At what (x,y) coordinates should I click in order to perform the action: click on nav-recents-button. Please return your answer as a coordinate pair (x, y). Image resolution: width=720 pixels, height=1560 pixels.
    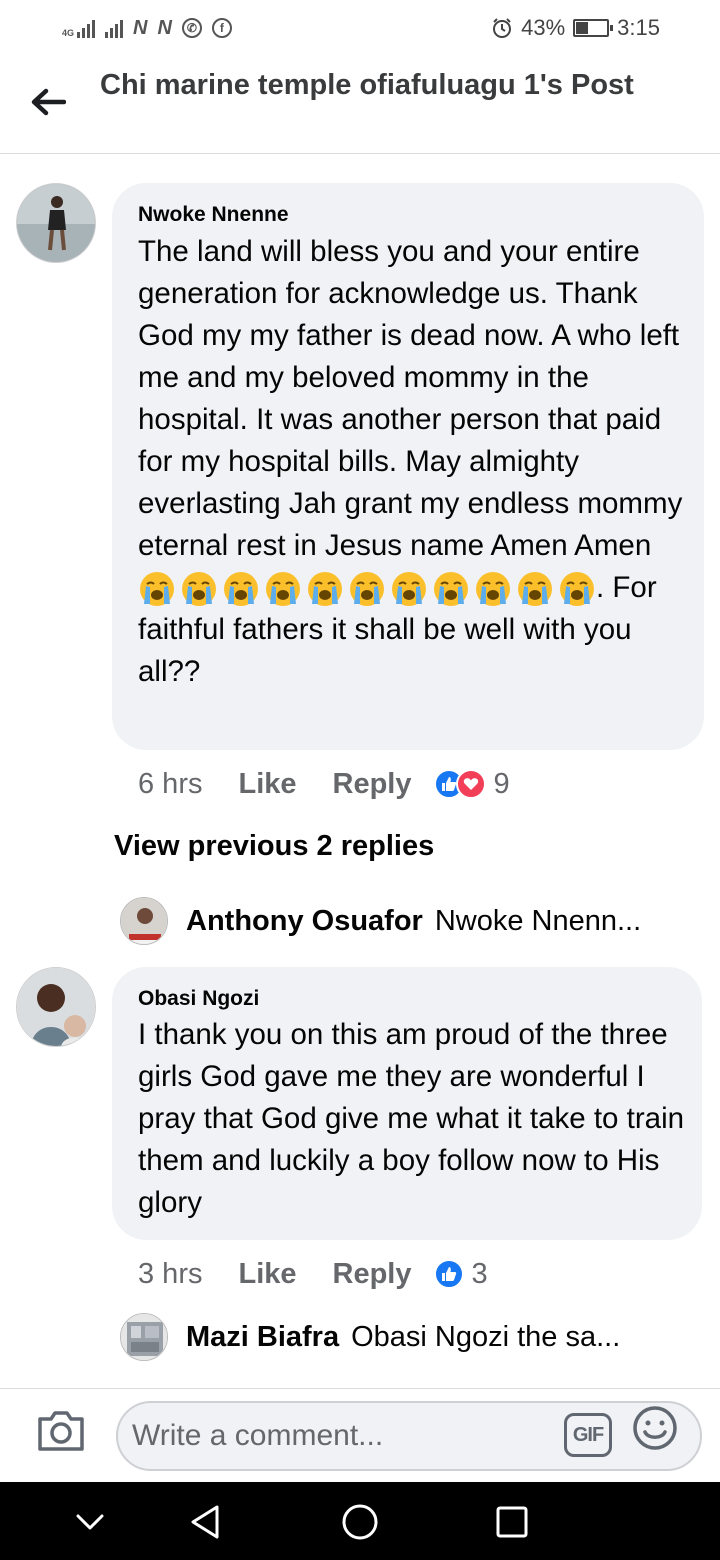
    Looking at the image, I should click on (512, 1522).